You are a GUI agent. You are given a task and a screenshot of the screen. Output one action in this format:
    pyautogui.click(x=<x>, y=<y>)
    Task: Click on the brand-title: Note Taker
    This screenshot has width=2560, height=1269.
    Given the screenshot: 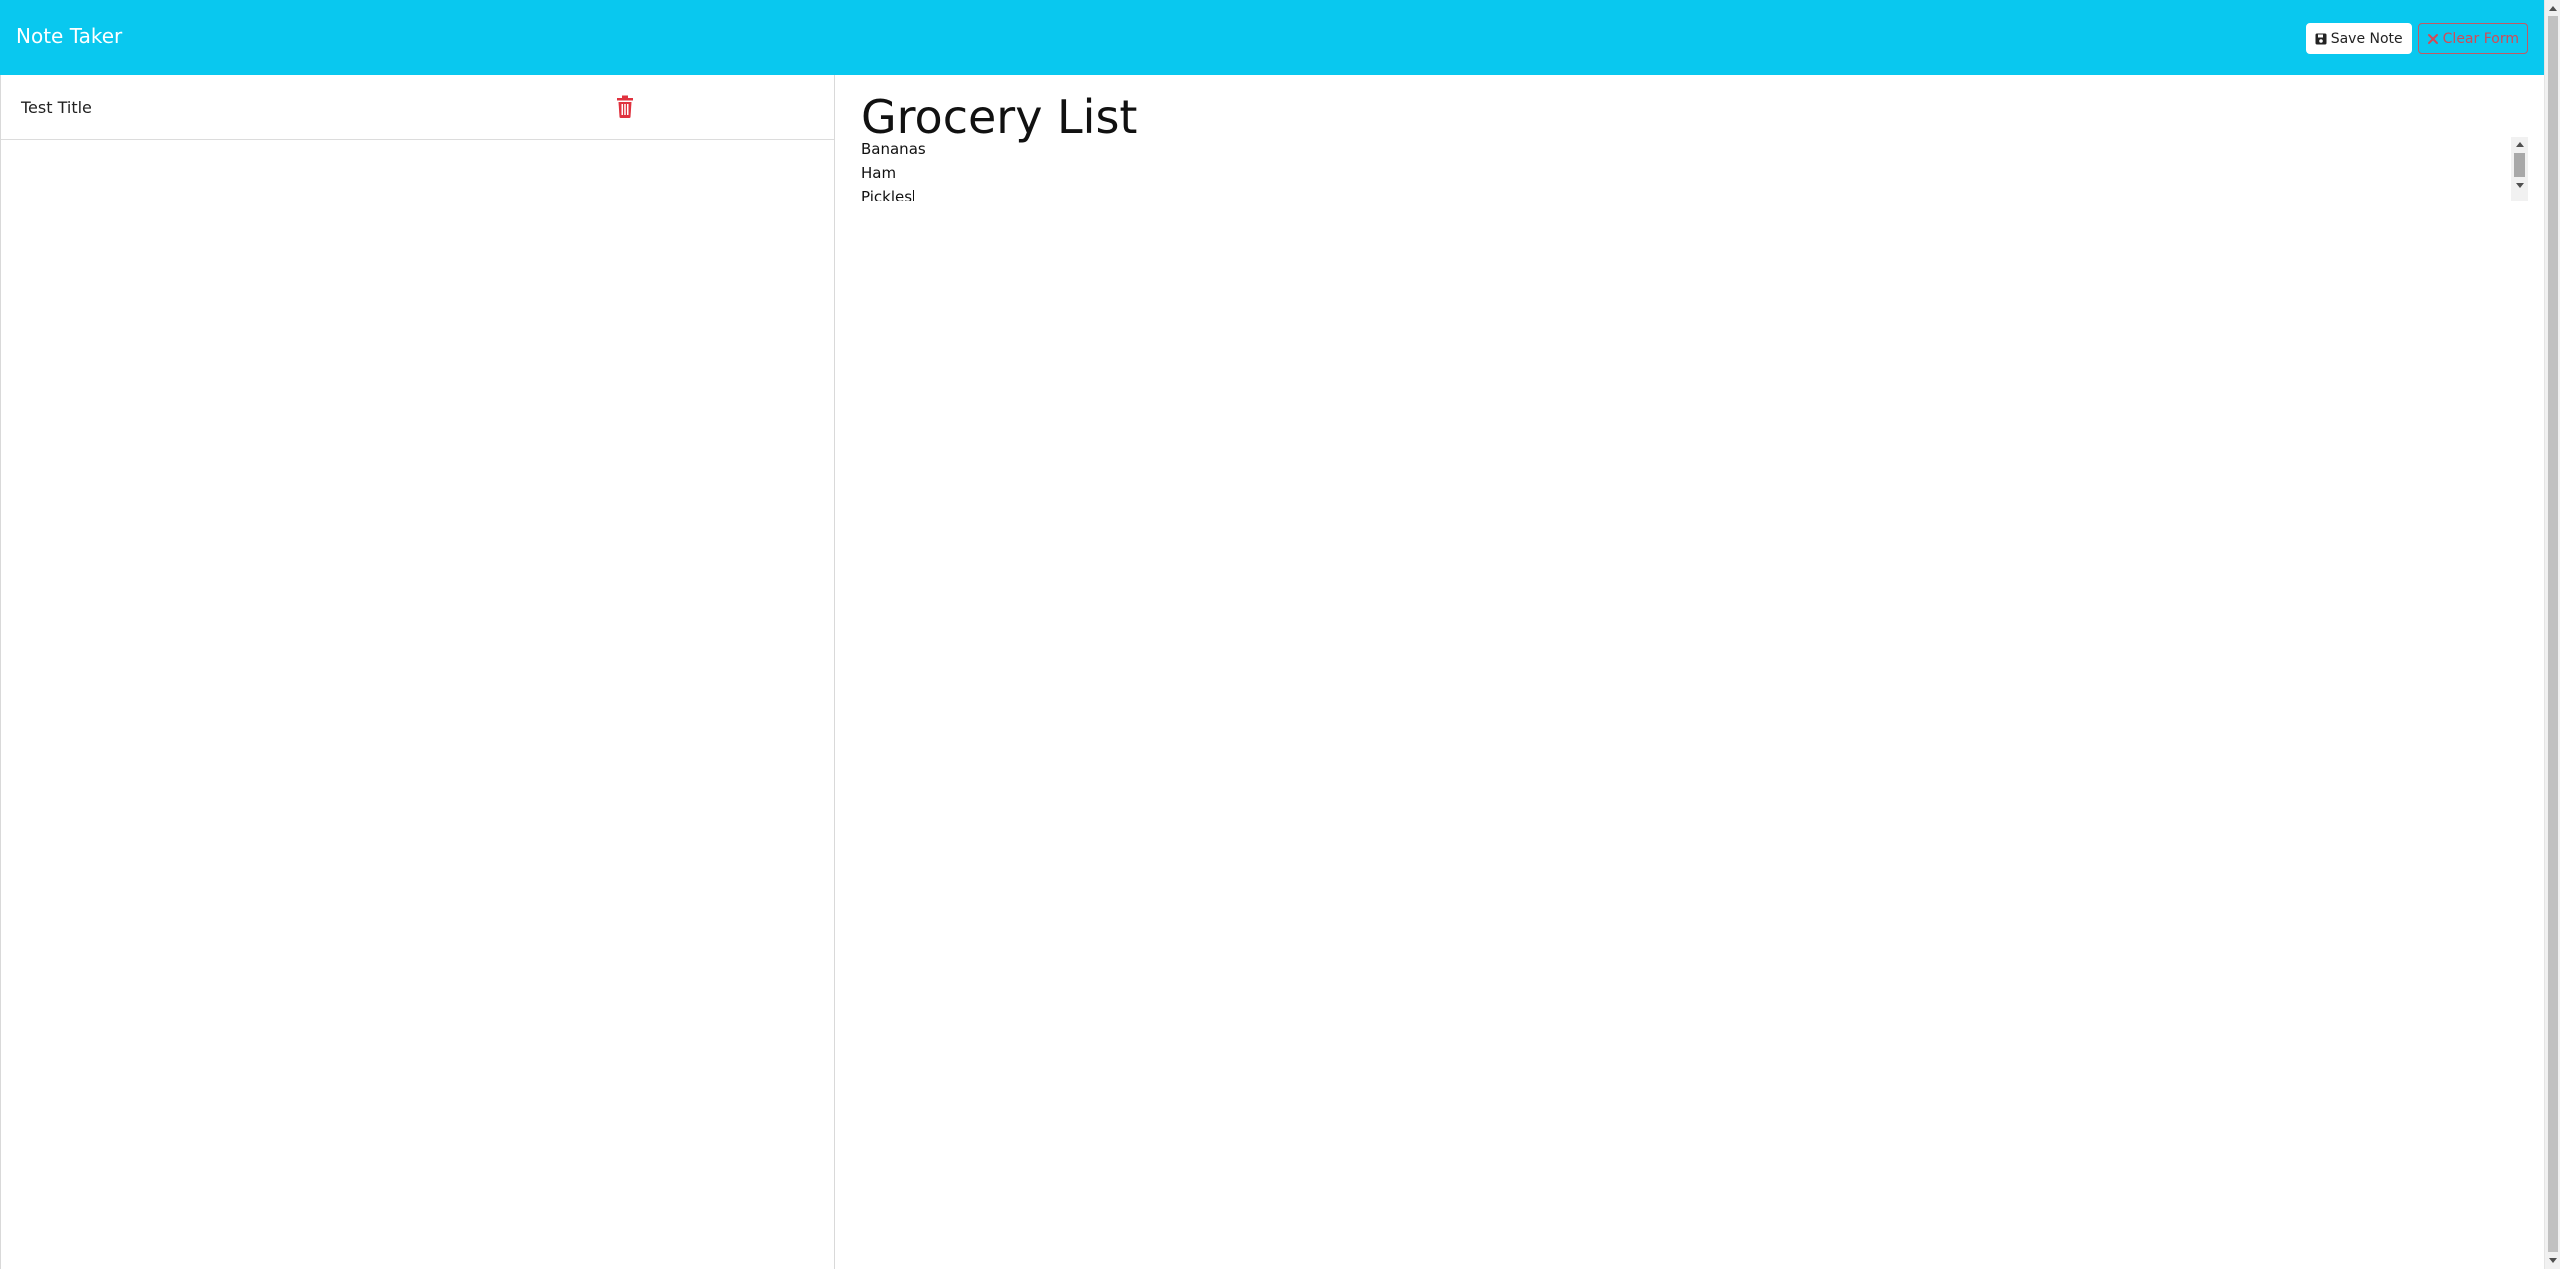 What is the action you would take?
    pyautogui.click(x=69, y=36)
    